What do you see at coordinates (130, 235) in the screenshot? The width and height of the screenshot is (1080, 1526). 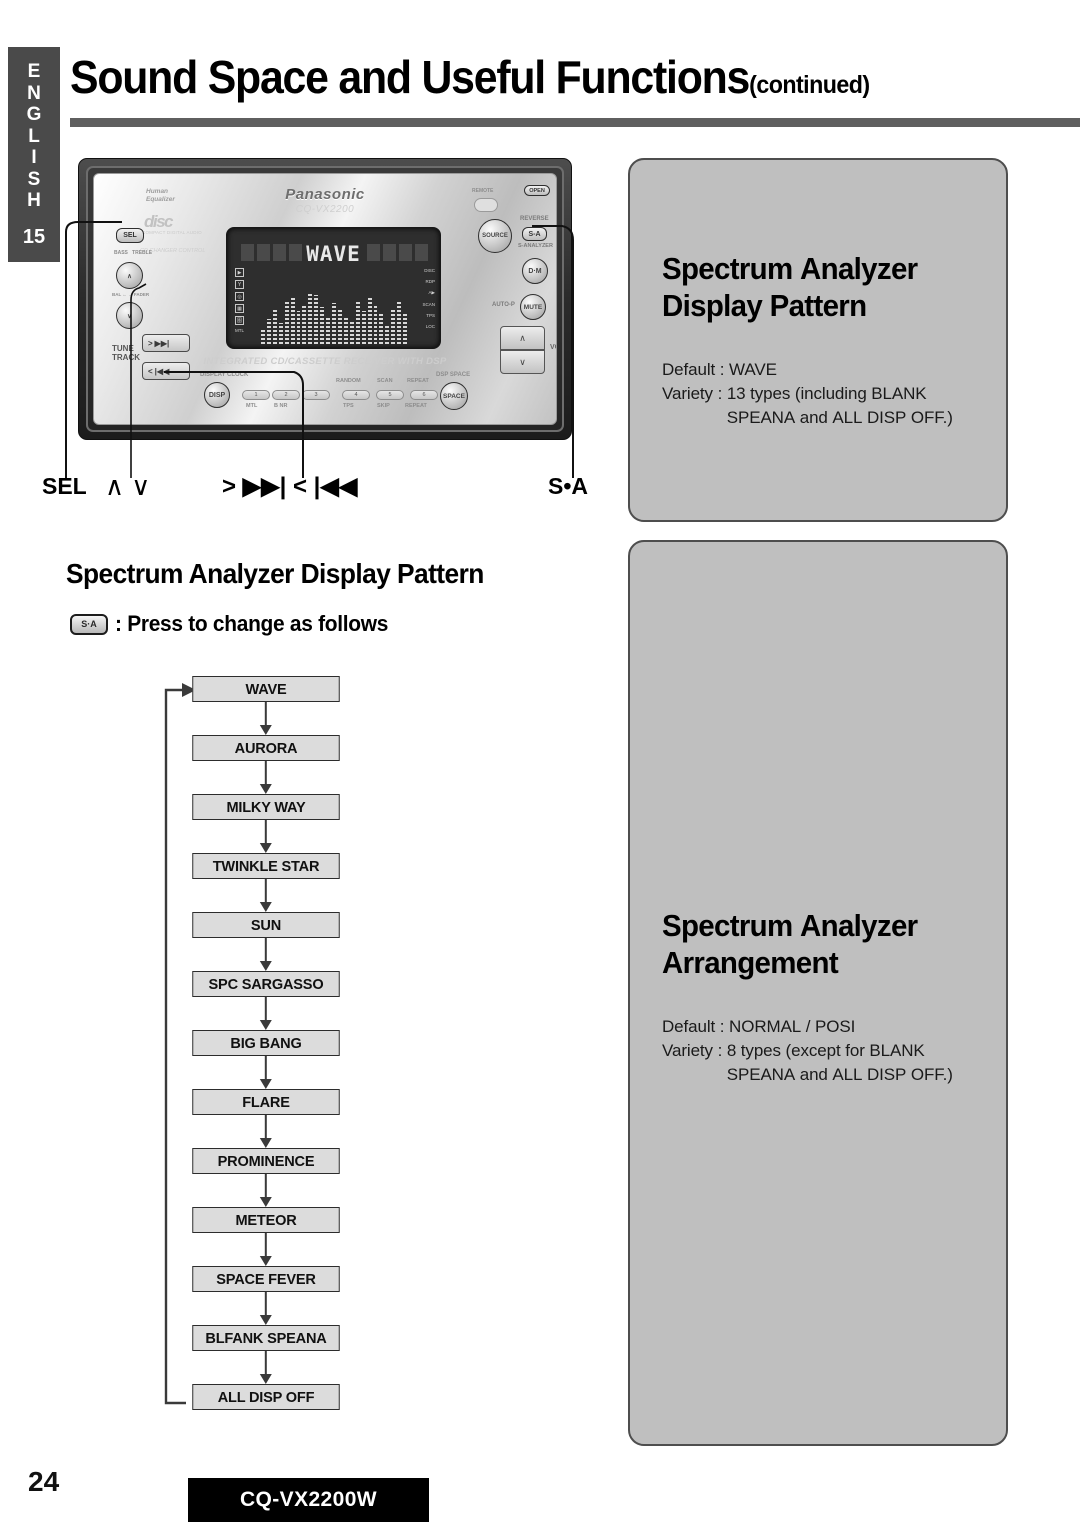 I see `sel-button: SEL` at bounding box center [130, 235].